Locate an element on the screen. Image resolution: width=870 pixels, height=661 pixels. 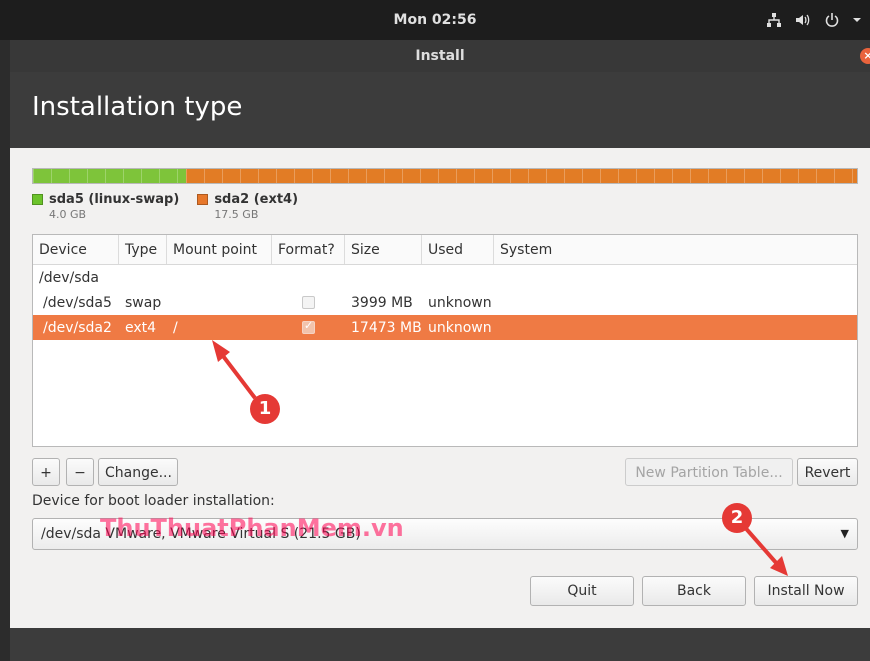
cell-device: /dev/sda is located at coordinates (69, 277).